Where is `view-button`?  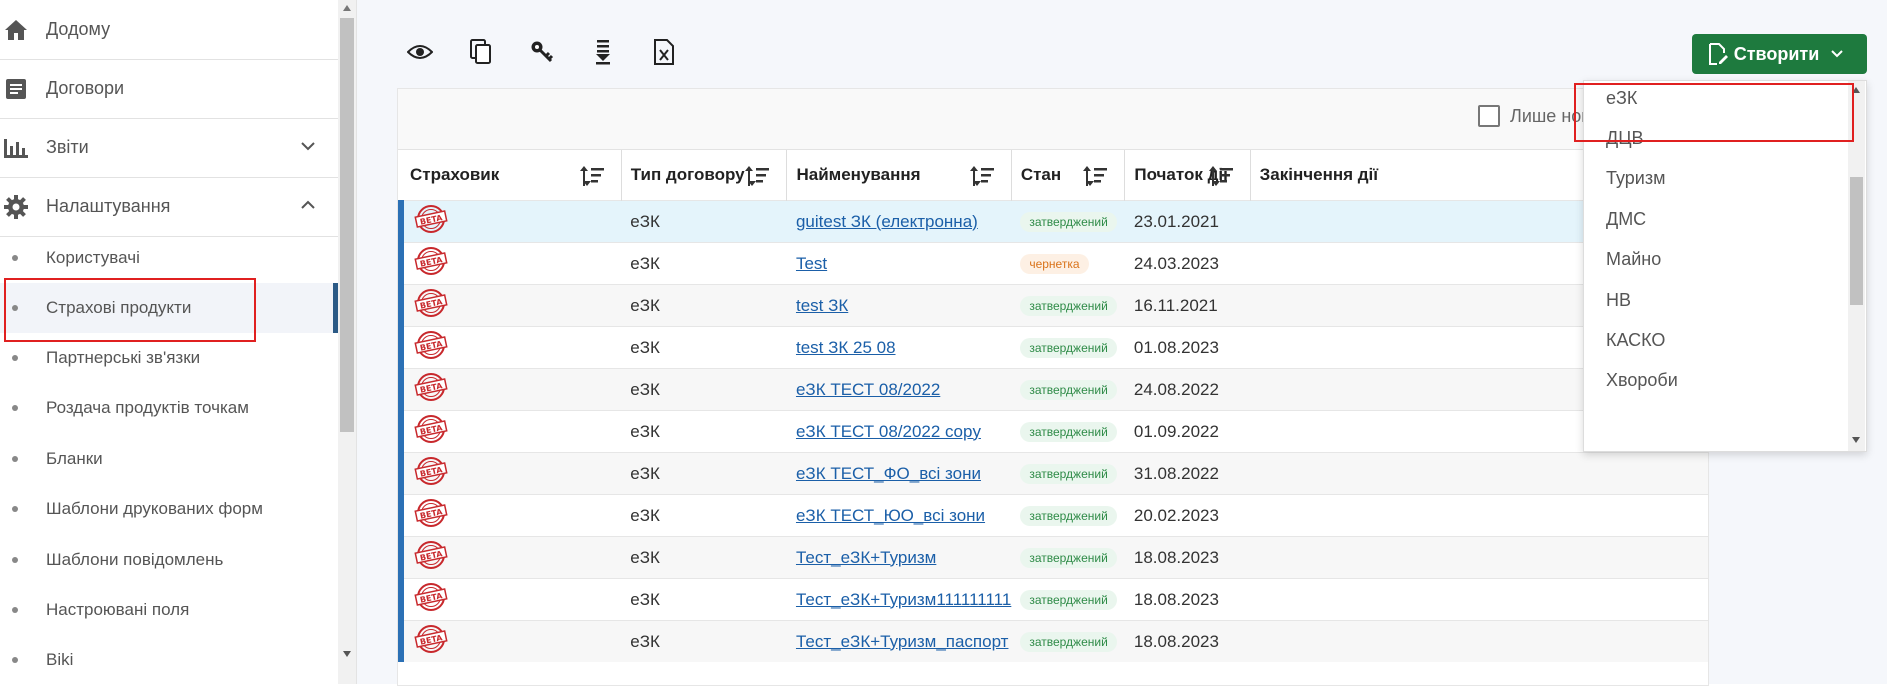 view-button is located at coordinates (420, 54).